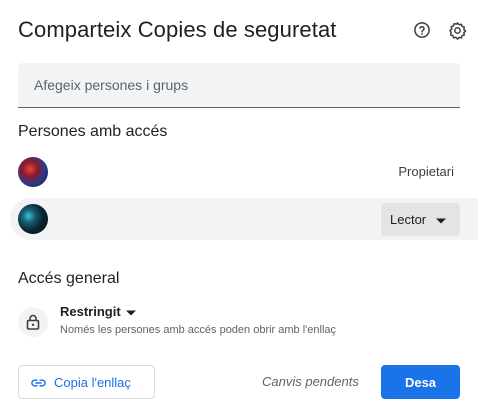 This screenshot has width=478, height=414. Describe the element at coordinates (408, 219) in the screenshot. I see `role-select-value: Lector` at that location.